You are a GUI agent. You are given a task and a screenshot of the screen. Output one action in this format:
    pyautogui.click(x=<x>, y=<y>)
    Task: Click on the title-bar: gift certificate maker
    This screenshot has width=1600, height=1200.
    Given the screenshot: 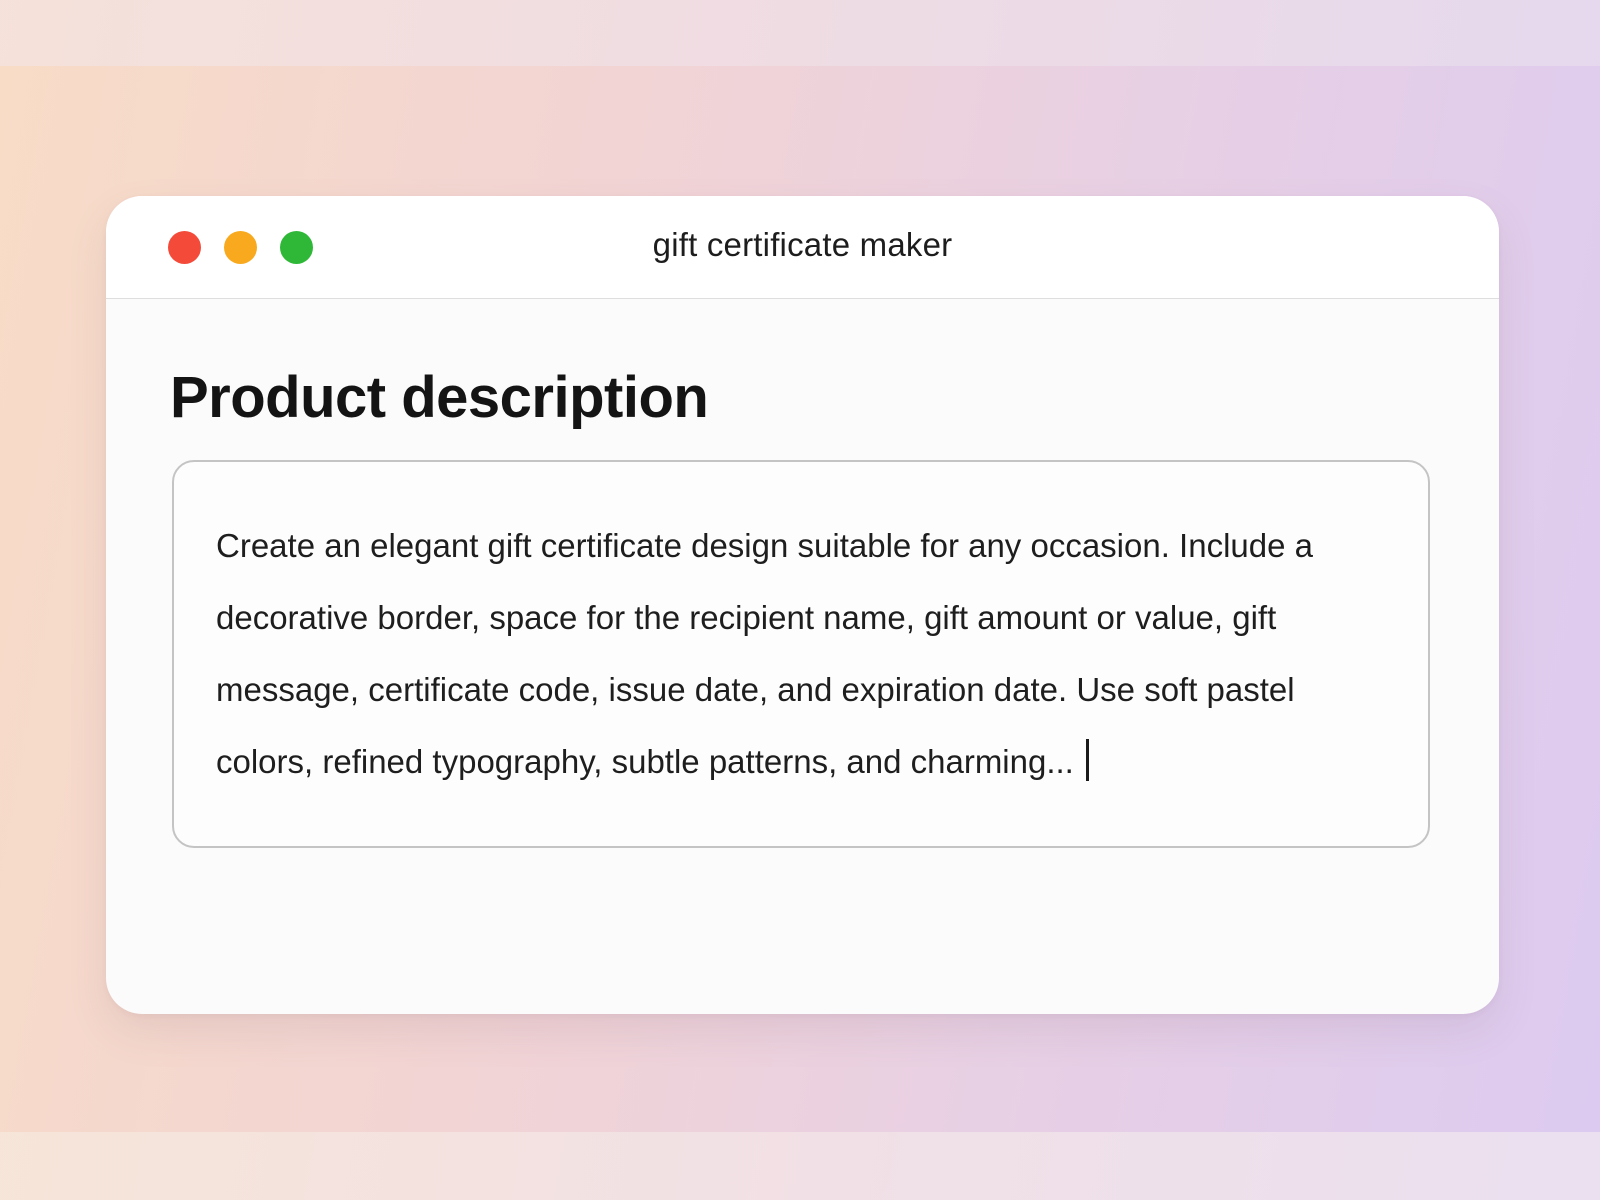 What is the action you would take?
    pyautogui.click(x=802, y=247)
    